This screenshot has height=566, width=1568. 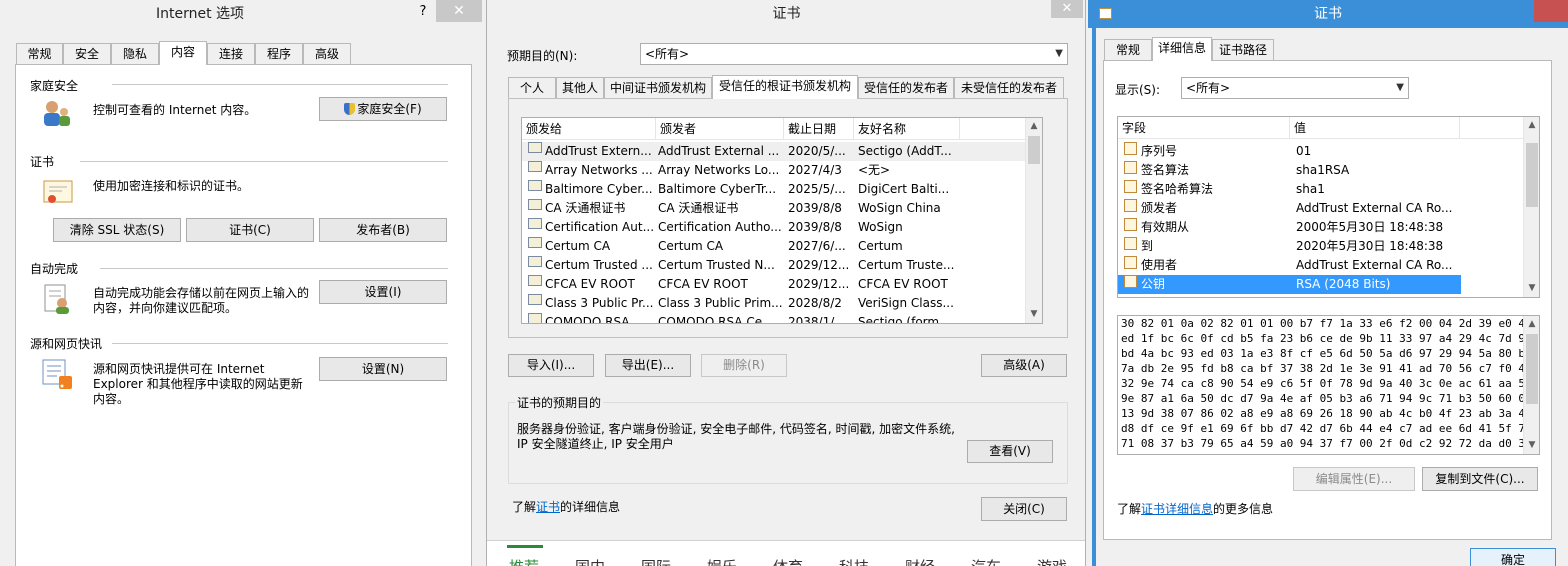 What do you see at coordinates (1295, 88) in the screenshot?
I see `show-select: <所有> ▼` at bounding box center [1295, 88].